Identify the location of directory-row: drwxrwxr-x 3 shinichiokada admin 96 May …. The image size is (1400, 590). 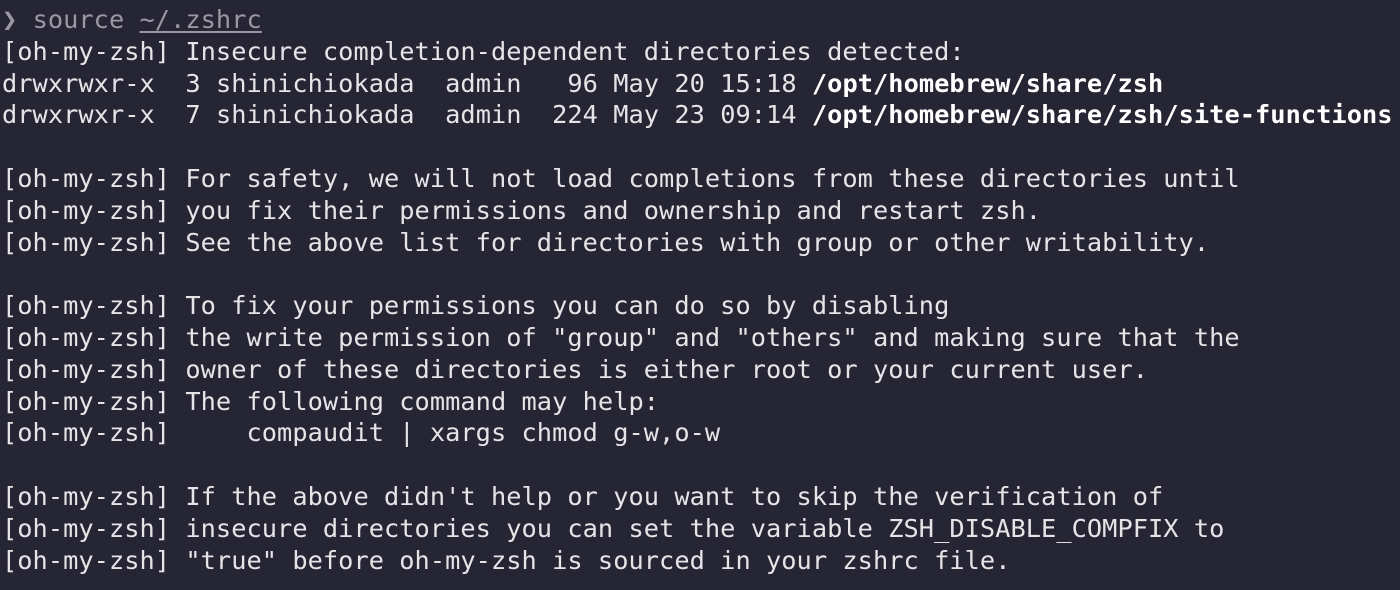
(701, 84).